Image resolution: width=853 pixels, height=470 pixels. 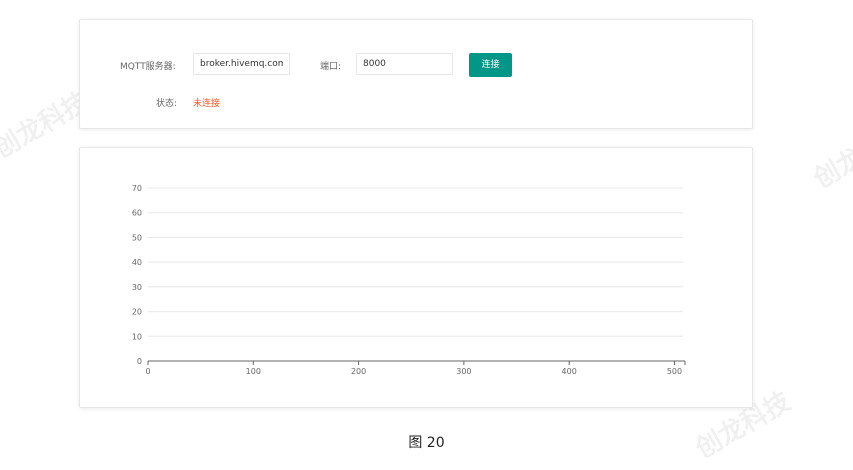 I want to click on y-tick-label: 60, so click(x=137, y=213).